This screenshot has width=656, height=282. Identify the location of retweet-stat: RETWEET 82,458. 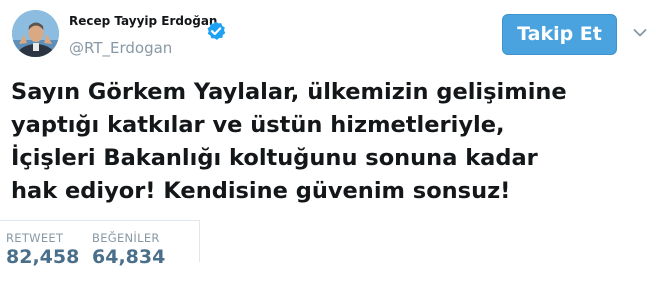
(42, 249).